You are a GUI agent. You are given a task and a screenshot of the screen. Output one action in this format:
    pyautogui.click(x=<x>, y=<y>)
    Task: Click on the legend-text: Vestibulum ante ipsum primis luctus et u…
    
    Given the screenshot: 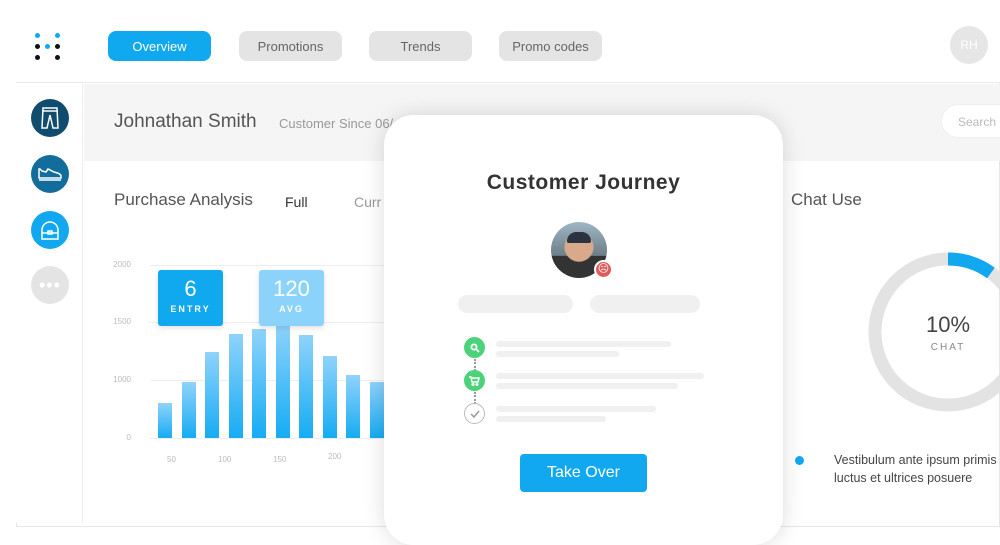 What is the action you would take?
    pyautogui.click(x=917, y=469)
    